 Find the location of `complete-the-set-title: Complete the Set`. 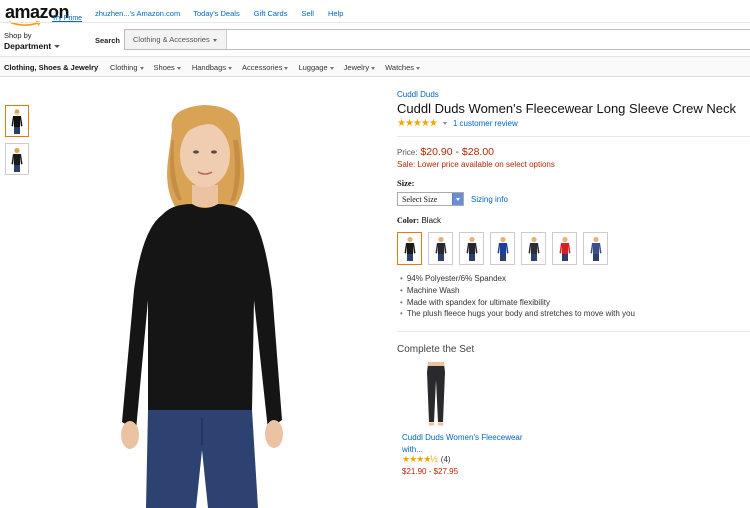

complete-the-set-title: Complete the Set is located at coordinates (436, 349).